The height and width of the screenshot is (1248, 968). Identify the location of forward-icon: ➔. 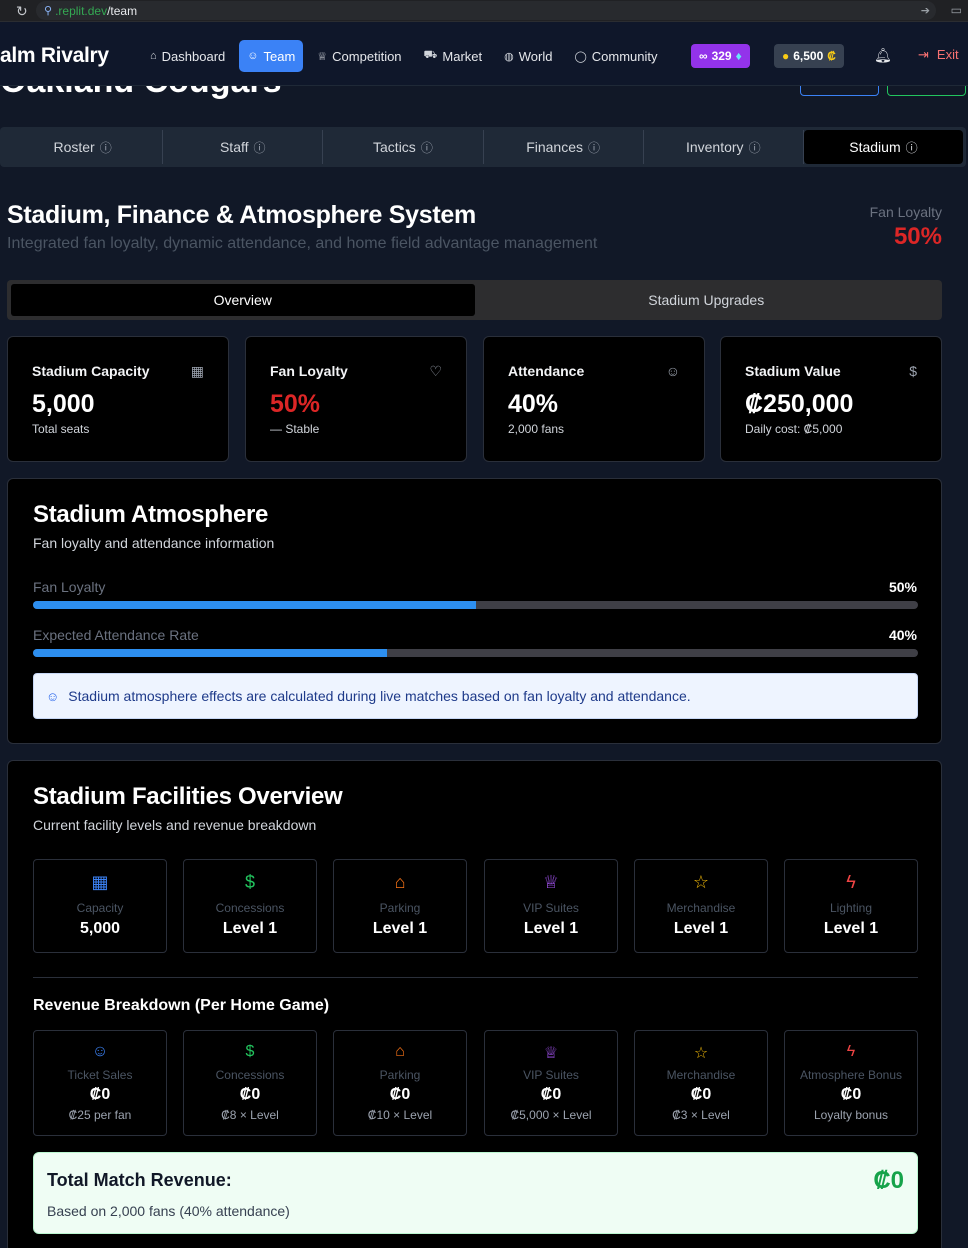
(925, 10).